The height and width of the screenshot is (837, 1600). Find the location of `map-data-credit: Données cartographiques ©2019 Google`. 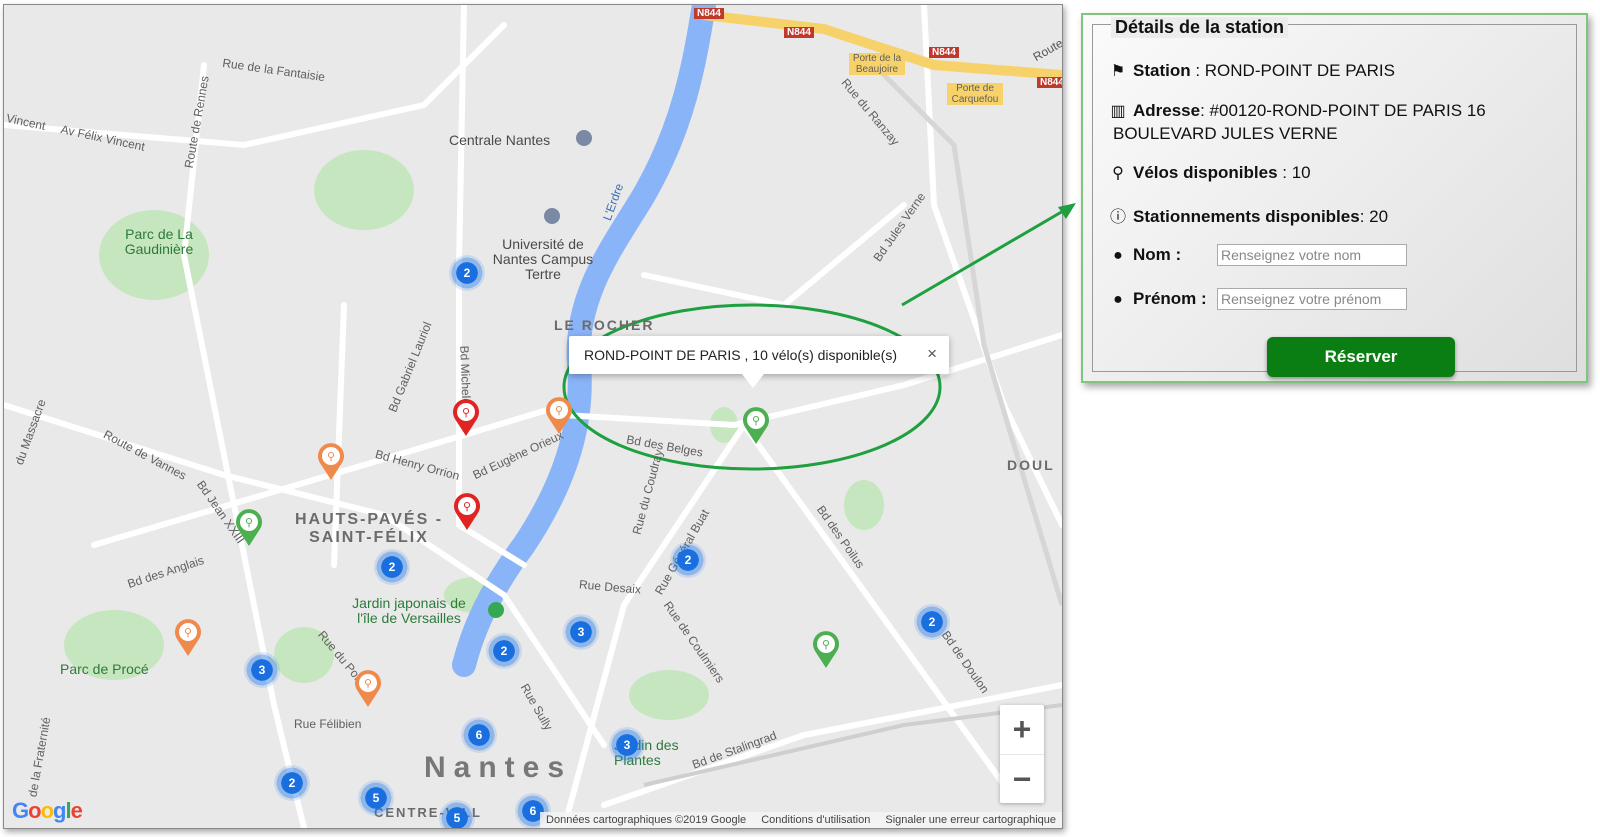

map-data-credit: Données cartographiques ©2019 Google is located at coordinates (646, 820).